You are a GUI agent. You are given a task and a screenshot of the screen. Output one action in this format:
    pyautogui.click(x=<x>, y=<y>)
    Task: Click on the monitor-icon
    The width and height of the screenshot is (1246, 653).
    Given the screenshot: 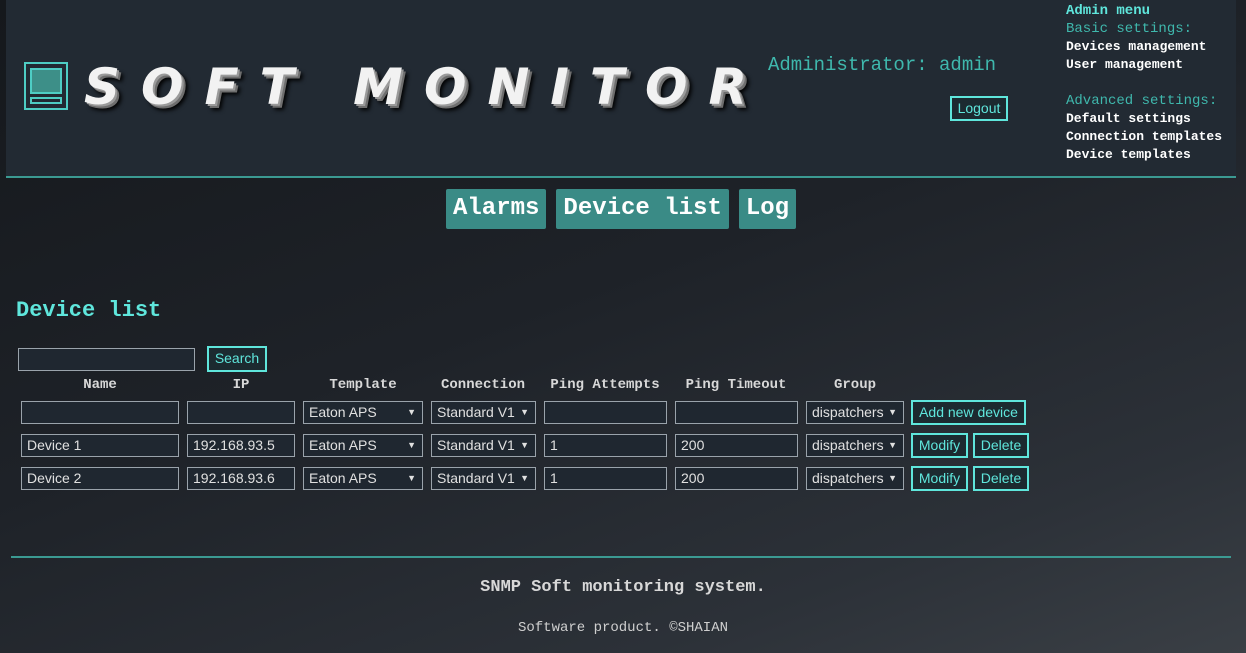 What is the action you would take?
    pyautogui.click(x=46, y=86)
    